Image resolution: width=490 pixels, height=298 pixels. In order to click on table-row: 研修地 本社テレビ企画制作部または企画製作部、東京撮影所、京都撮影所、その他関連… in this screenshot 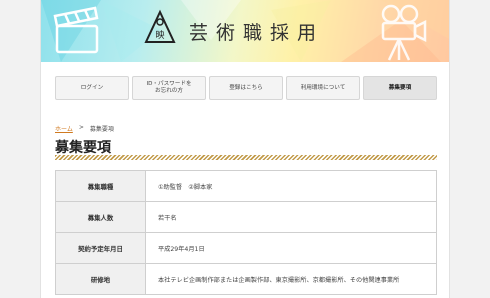, I will do `click(246, 279)`.